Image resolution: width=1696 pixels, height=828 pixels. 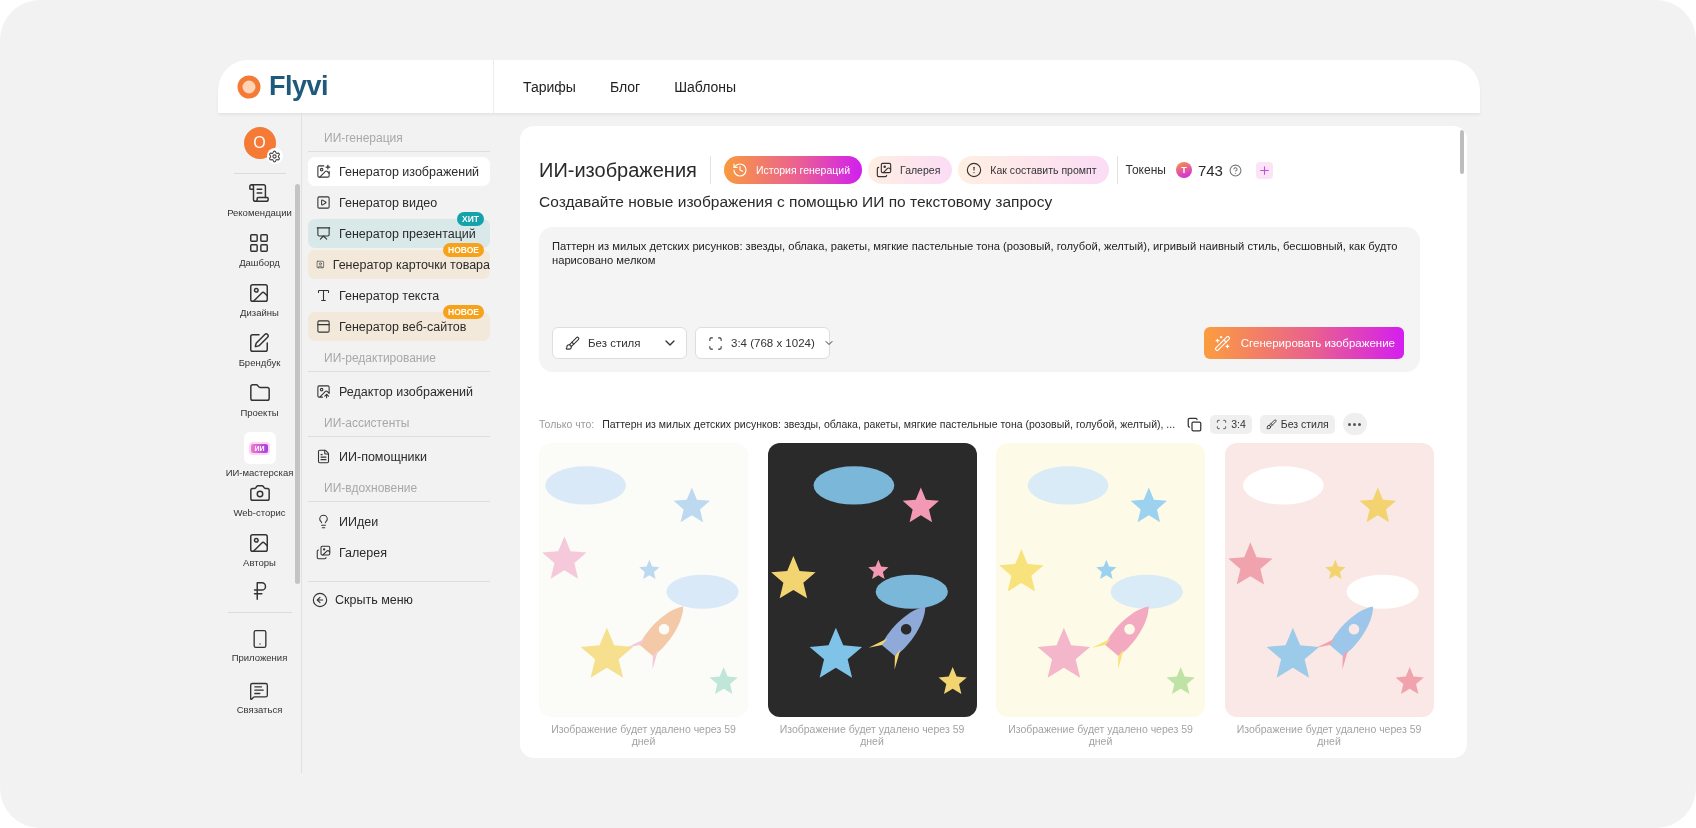 What do you see at coordinates (619, 343) in the screenshot?
I see `style-select: Без стиля` at bounding box center [619, 343].